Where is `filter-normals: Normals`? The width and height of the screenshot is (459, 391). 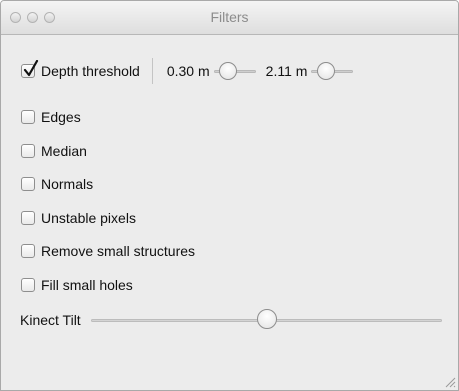 filter-normals: Normals is located at coordinates (108, 184).